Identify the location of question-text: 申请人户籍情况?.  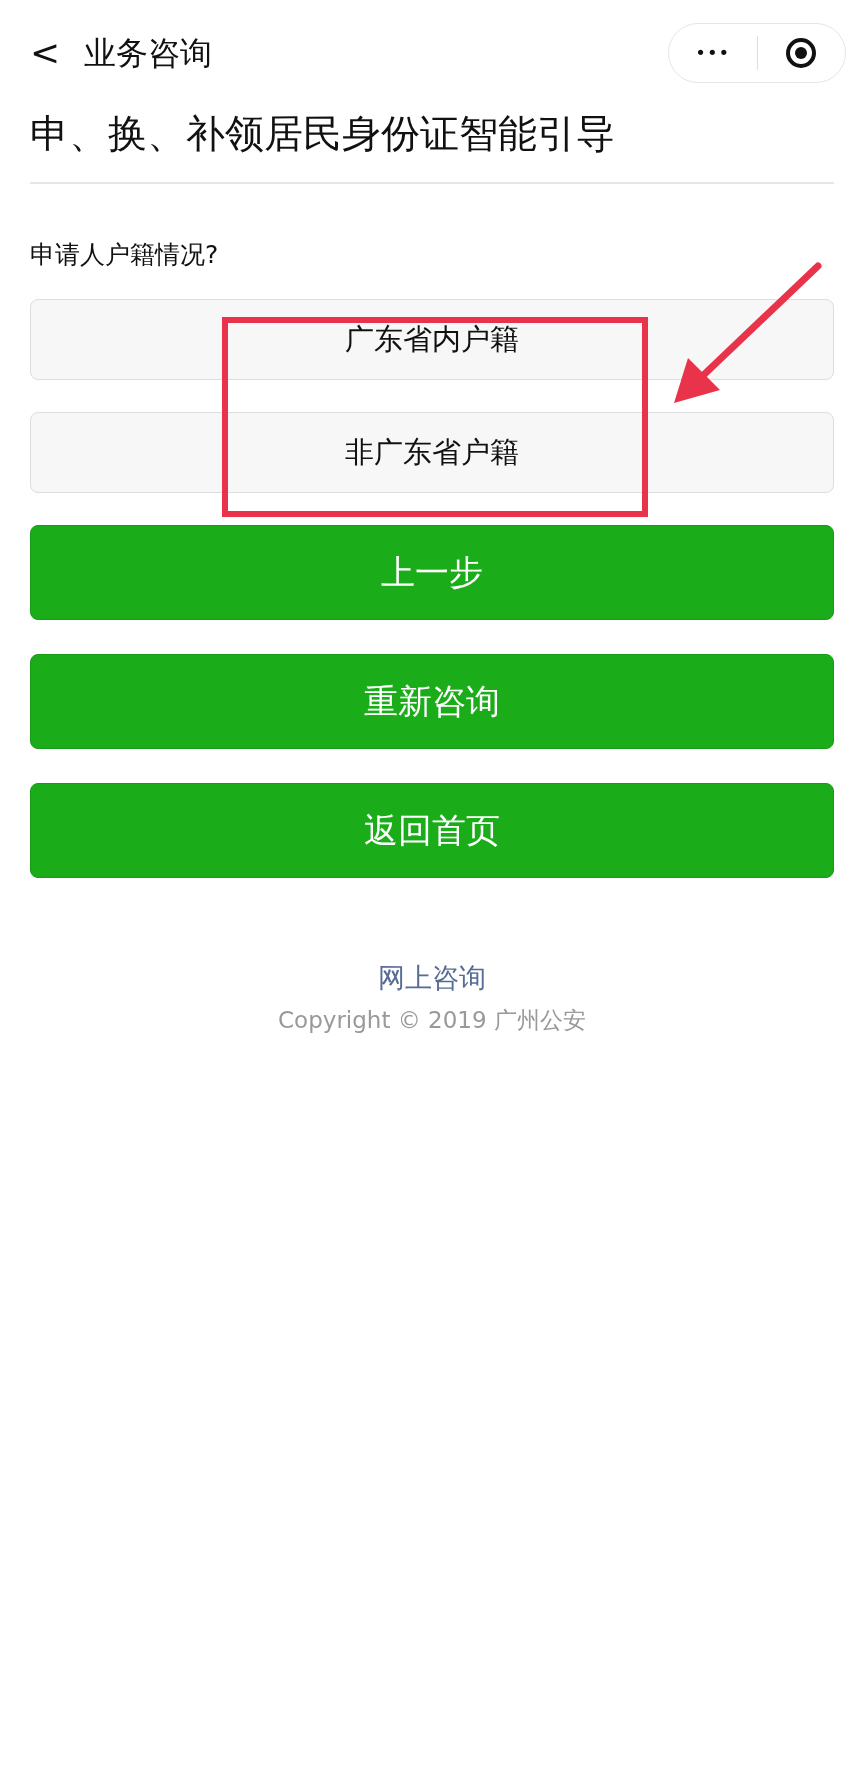
(125, 254).